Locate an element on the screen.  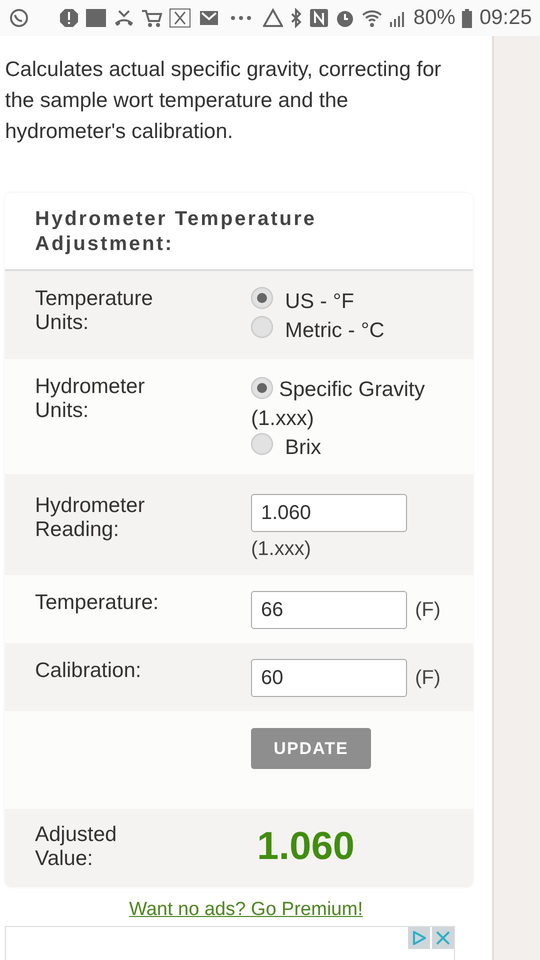
close-icon is located at coordinates (443, 938).